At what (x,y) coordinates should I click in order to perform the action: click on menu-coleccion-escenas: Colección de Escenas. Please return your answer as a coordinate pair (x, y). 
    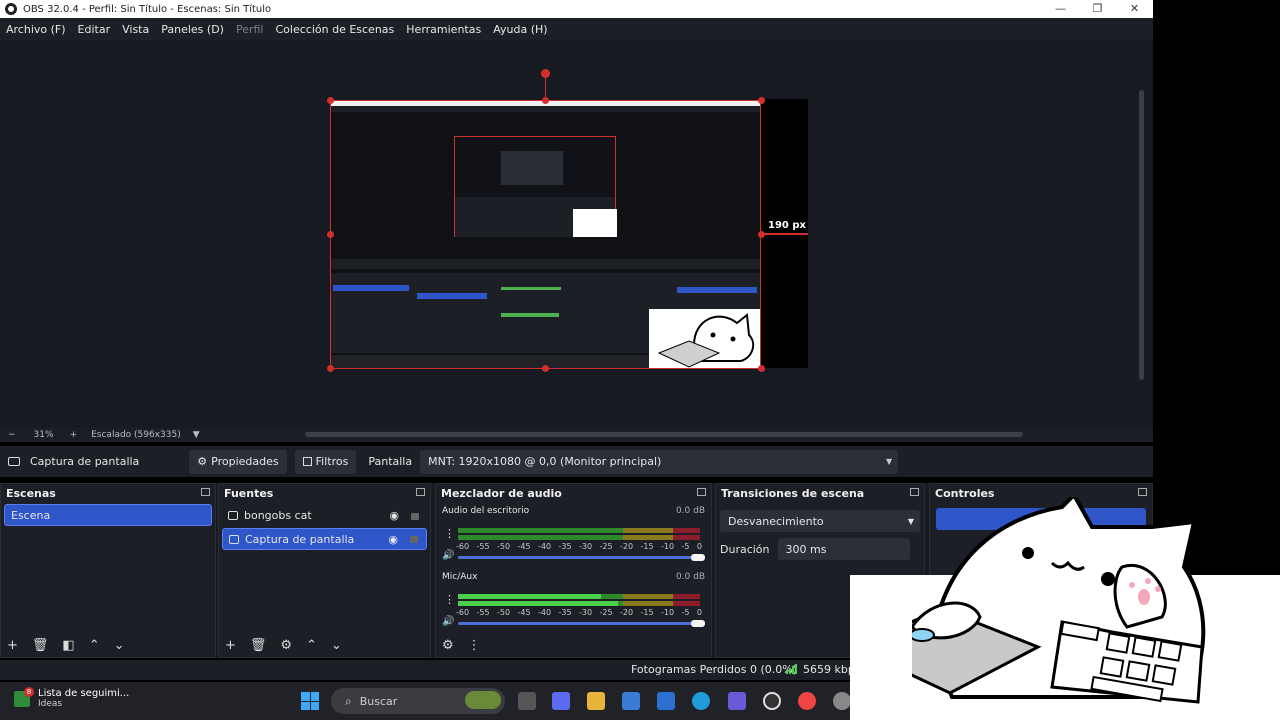
    Looking at the image, I should click on (335, 29).